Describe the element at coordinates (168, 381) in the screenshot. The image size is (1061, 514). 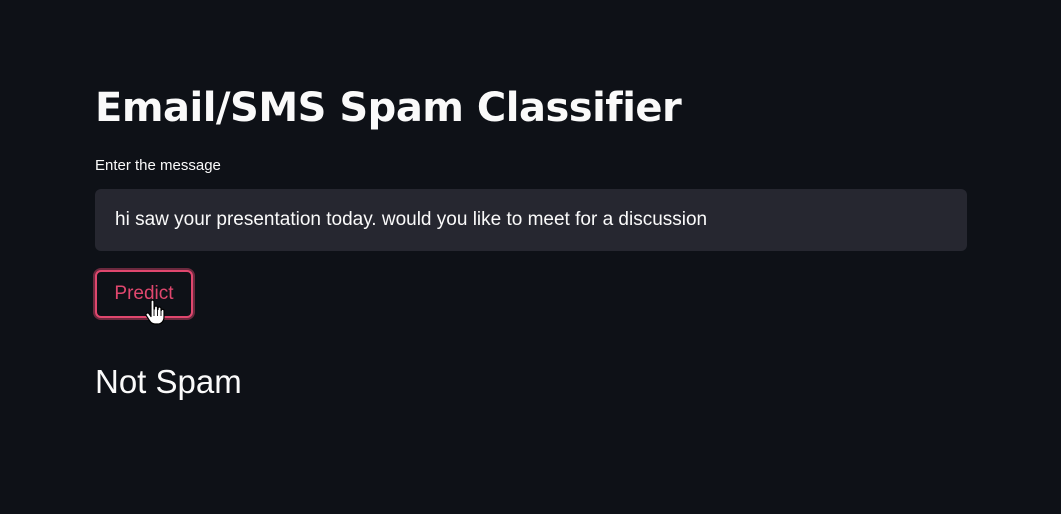
I see `prediction-result: Not Spam` at that location.